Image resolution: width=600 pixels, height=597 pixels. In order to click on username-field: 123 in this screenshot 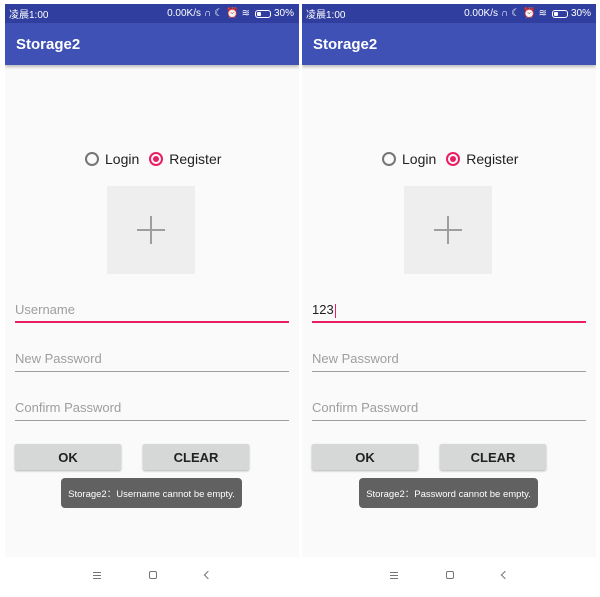, I will do `click(449, 312)`.